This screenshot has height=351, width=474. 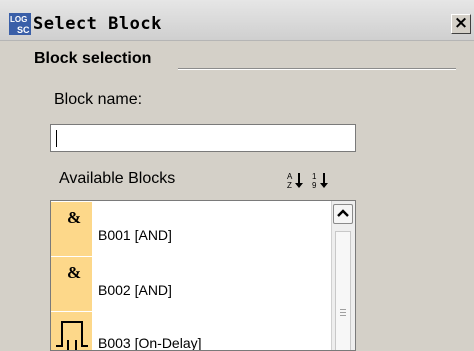 I want to click on logo-soft-comfort-icon: LOG SC, so click(x=20, y=24).